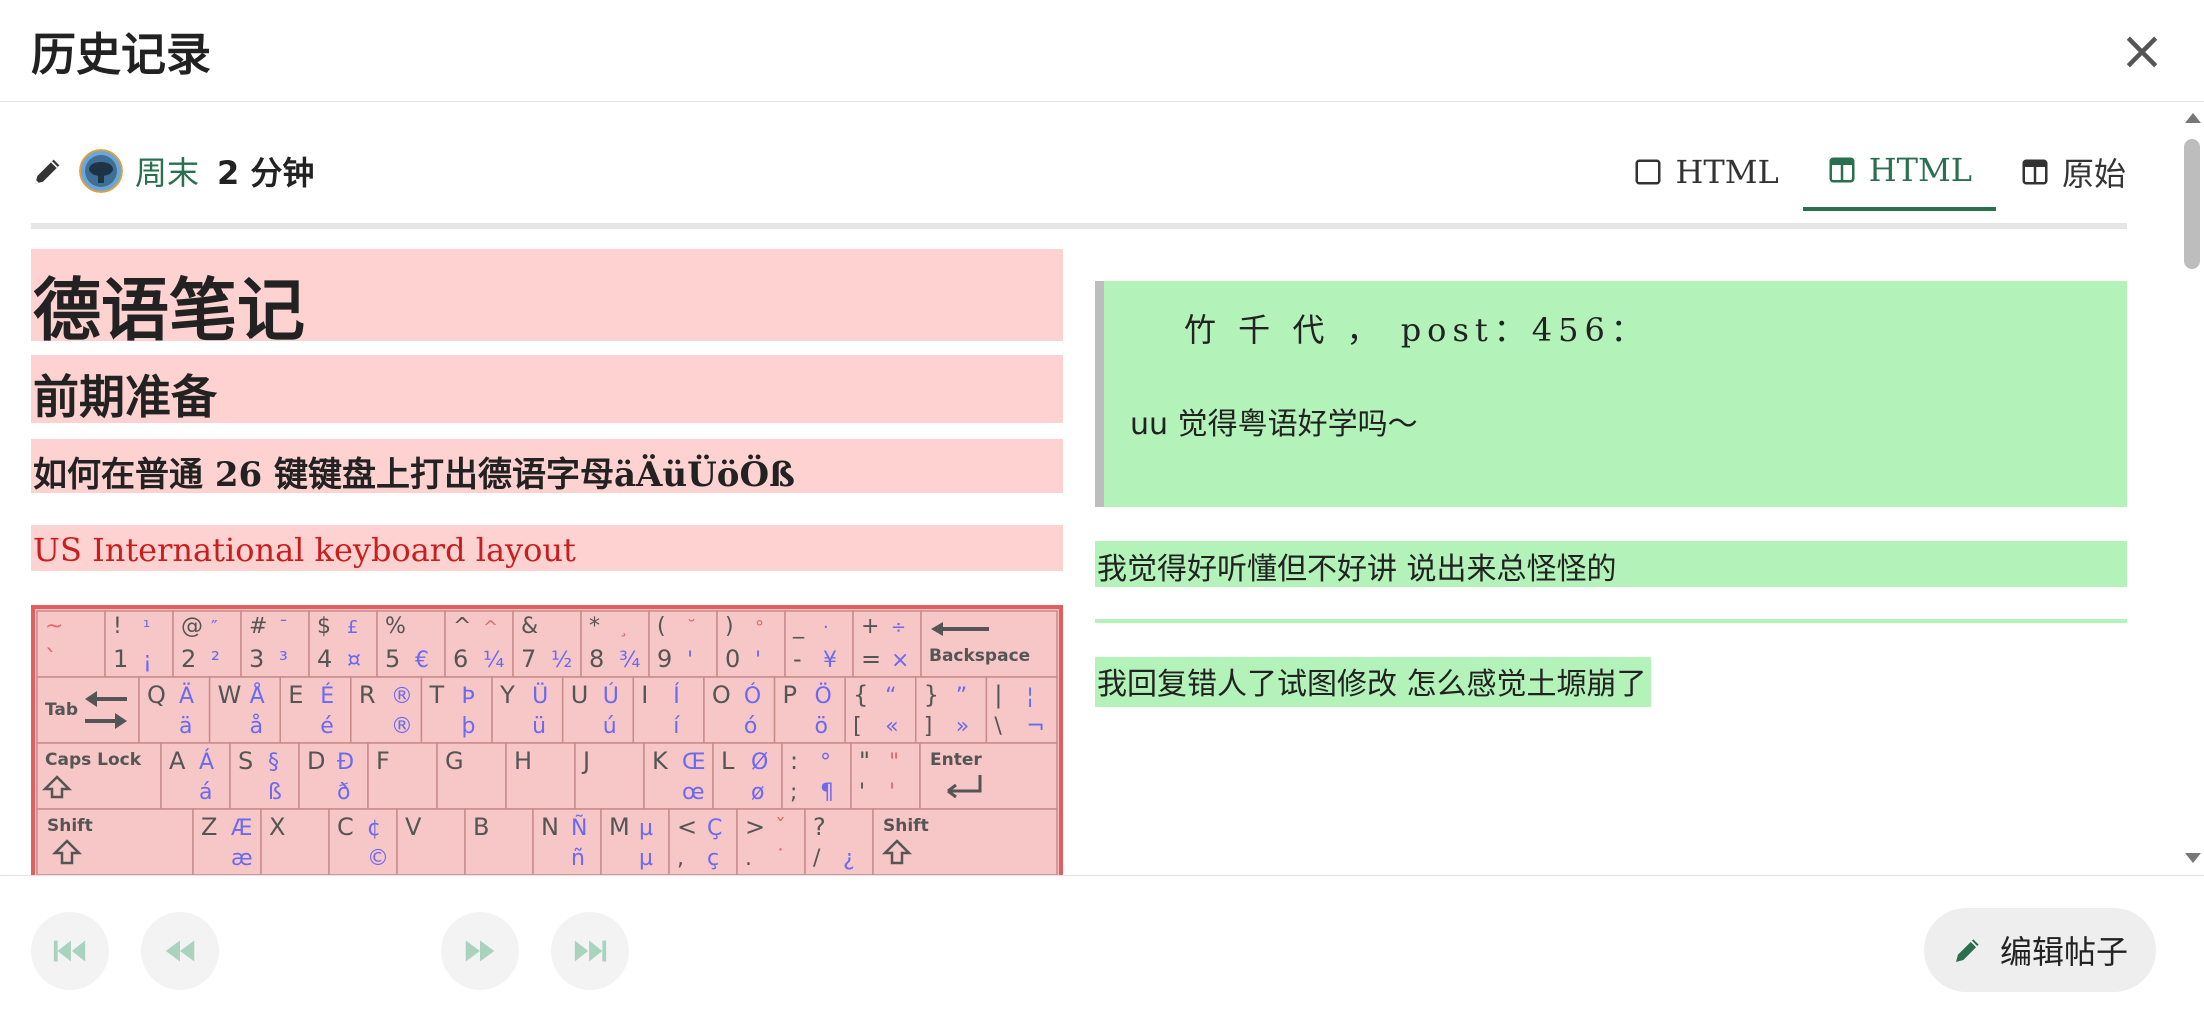 This screenshot has height=1020, width=2204. What do you see at coordinates (1029, 696) in the screenshot?
I see `key-alt-shift-label: ¦` at bounding box center [1029, 696].